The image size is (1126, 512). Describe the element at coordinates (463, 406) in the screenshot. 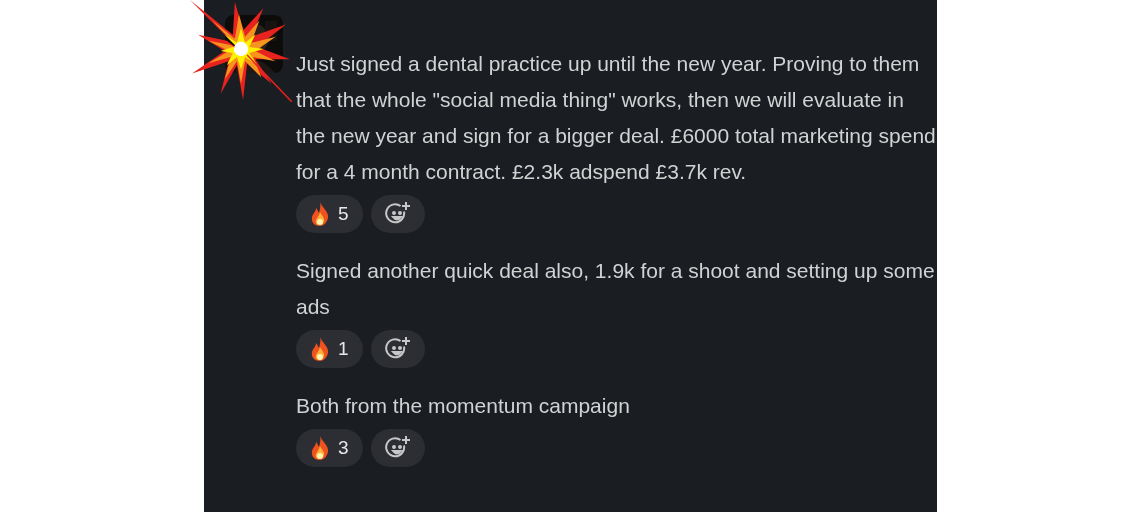

I see `message-text: Both from the momentum campaign` at that location.